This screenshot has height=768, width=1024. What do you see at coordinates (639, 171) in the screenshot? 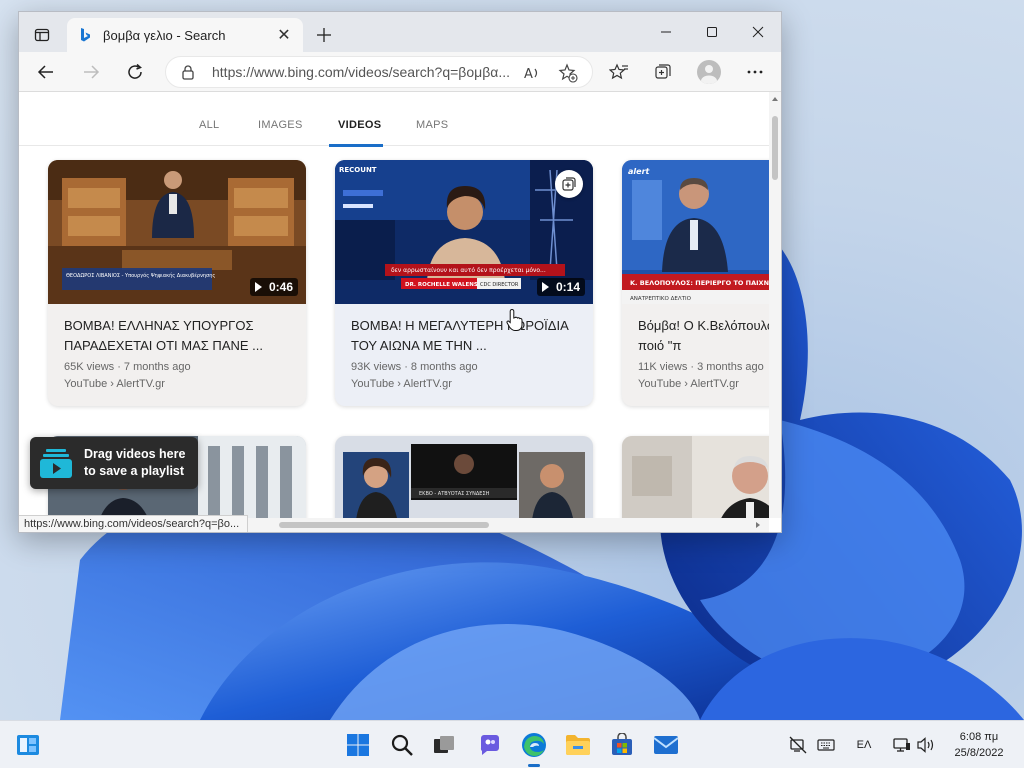
I see `thumbnail-brand: alert` at bounding box center [639, 171].